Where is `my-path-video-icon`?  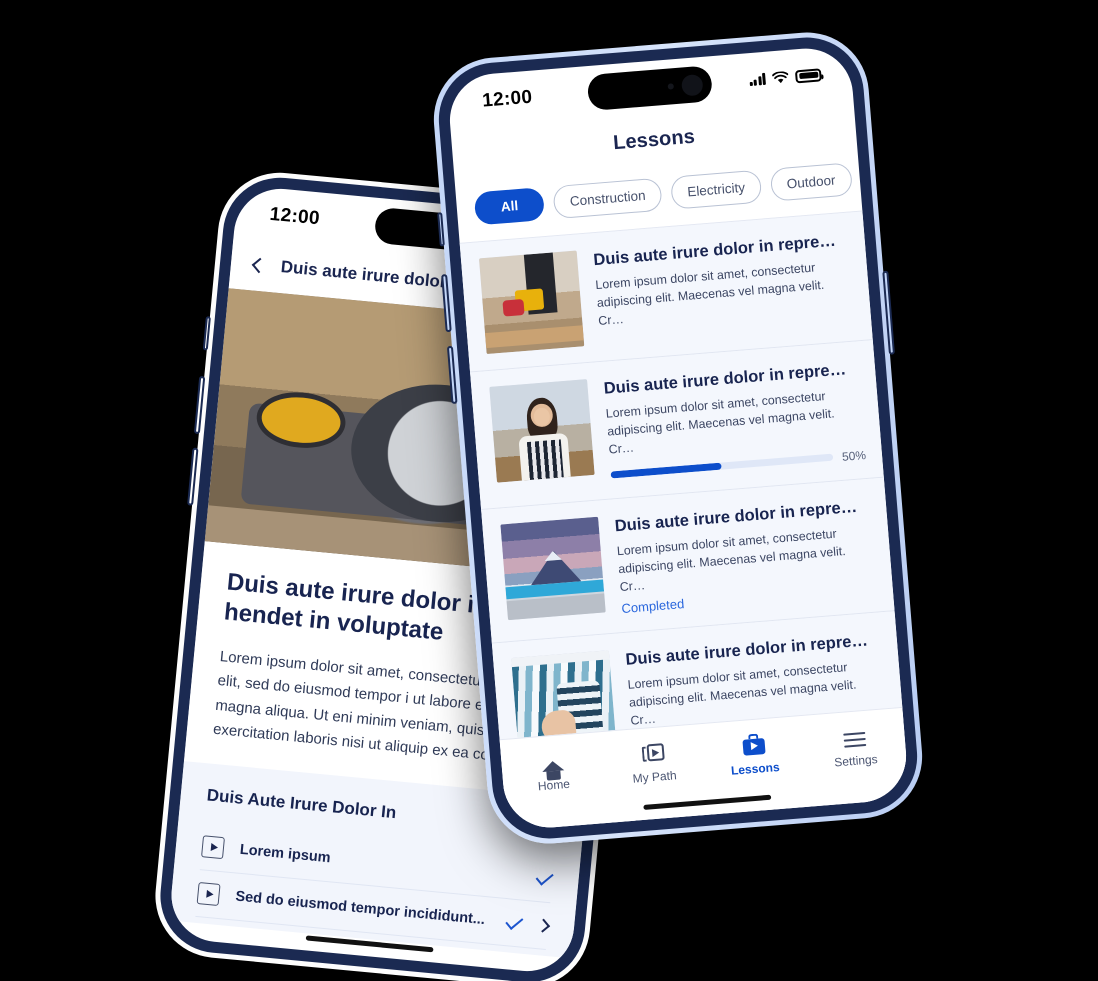
my-path-video-icon is located at coordinates (653, 752).